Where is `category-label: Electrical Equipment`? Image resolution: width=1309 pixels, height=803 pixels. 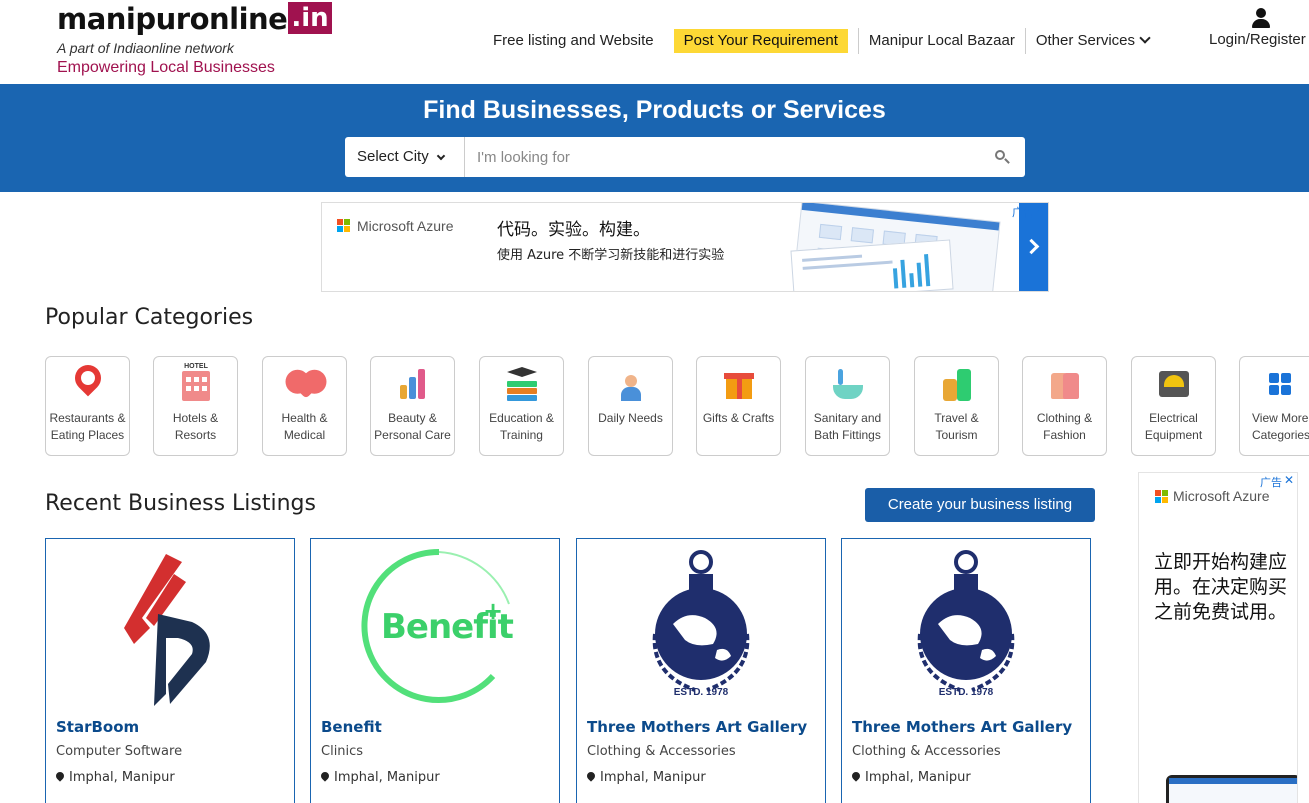
category-label: Electrical Equipment is located at coordinates (1173, 426).